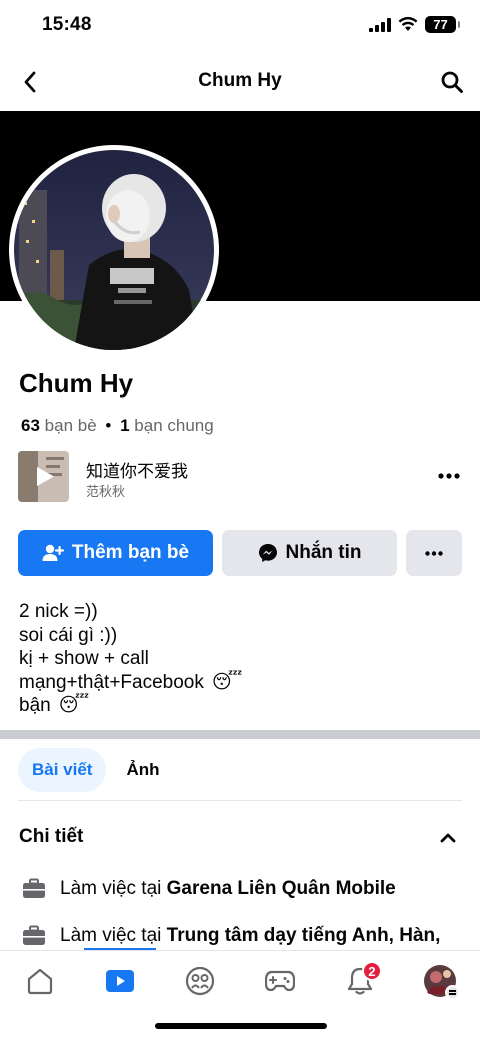 The width and height of the screenshot is (480, 1039). I want to click on bio-line: 2 nick =)), so click(130, 612).